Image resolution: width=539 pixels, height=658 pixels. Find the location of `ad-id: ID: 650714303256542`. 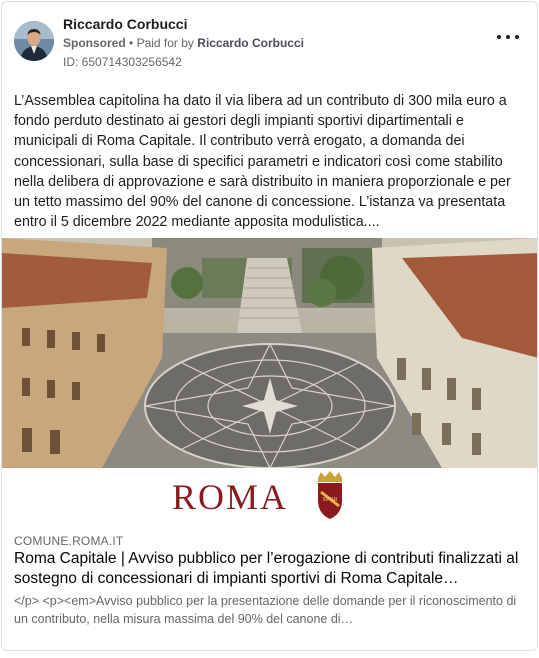

ad-id: ID: 650714303256542 is located at coordinates (122, 62).